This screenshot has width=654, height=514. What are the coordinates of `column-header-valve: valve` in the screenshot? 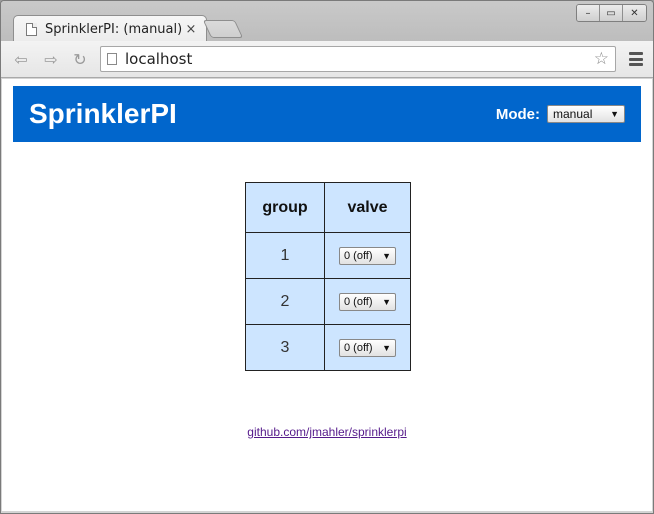 It's located at (367, 207).